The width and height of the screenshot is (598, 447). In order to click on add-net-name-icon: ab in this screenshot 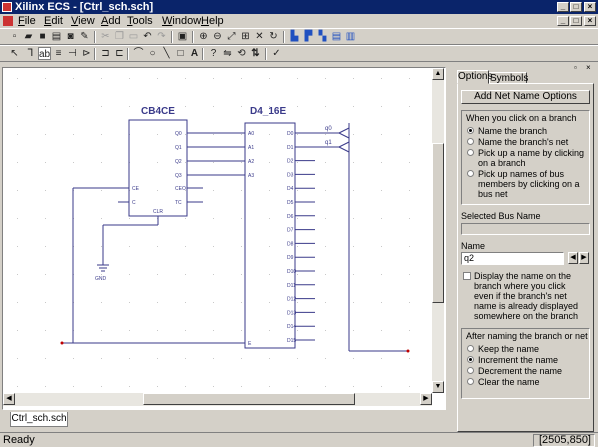, I will do `click(44, 53)`.